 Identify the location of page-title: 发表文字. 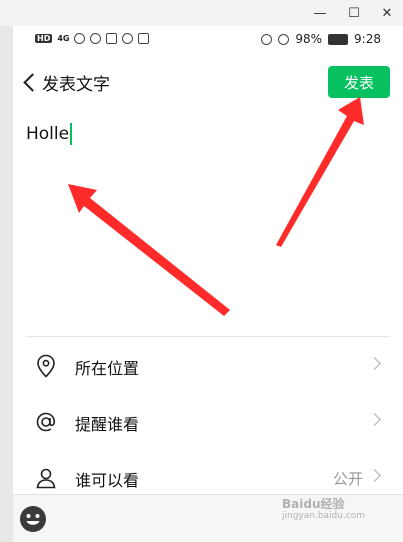
(76, 85).